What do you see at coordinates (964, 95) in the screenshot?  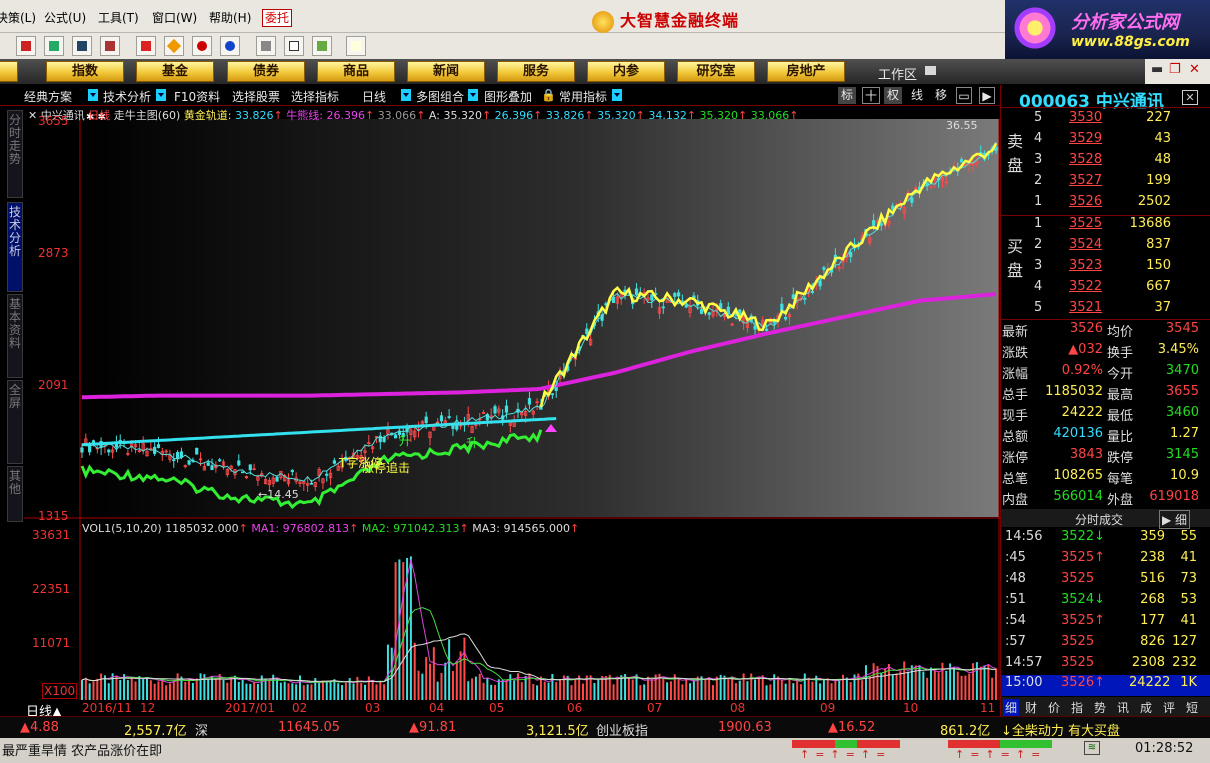 I see `window-mode-icon: ▭` at bounding box center [964, 95].